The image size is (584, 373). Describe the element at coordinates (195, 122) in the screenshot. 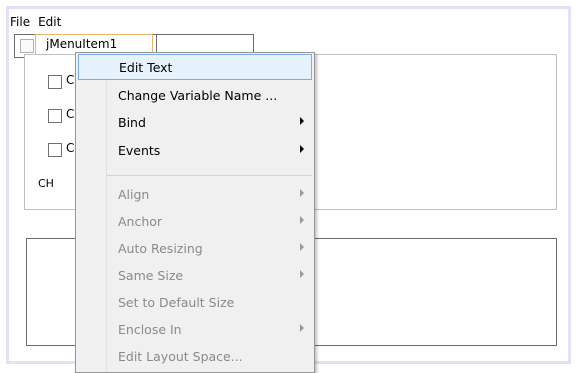

I see `cm-item-bind: Bind` at that location.